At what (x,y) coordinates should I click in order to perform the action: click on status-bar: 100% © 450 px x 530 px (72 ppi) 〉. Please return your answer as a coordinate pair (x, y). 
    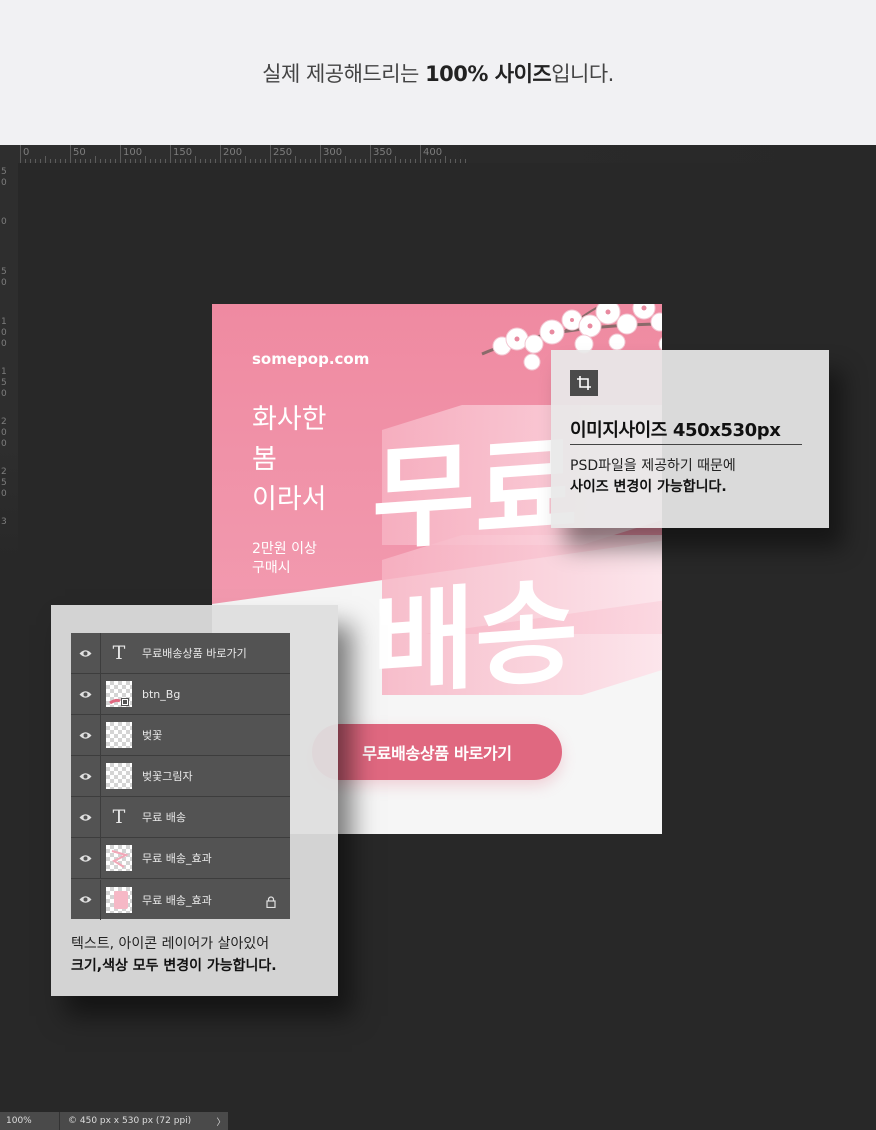
    Looking at the image, I should click on (114, 1121).